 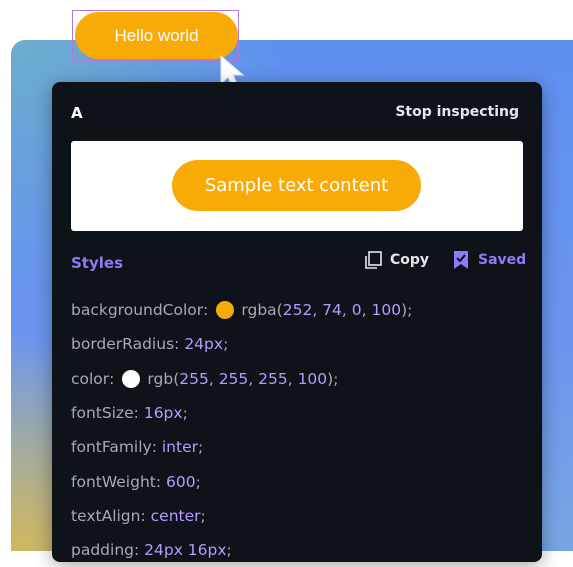 I want to click on stop-inspecting-button: Stop inspecting, so click(x=457, y=112).